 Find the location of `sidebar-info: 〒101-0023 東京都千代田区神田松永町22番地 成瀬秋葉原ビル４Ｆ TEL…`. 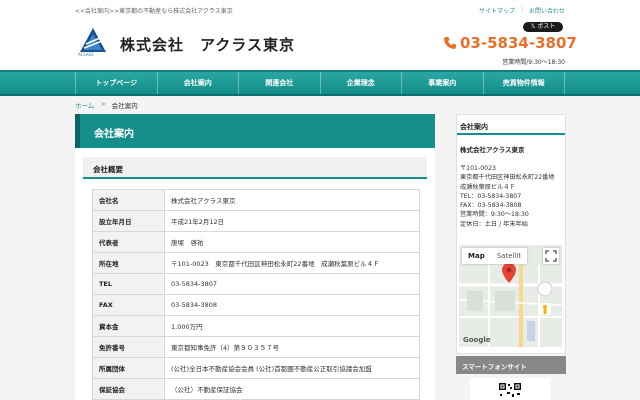

sidebar-info: 〒101-0023 東京都千代田区神田松永町22番地 成瀬秋葉原ビル４Ｆ TEL… is located at coordinates (512, 196).